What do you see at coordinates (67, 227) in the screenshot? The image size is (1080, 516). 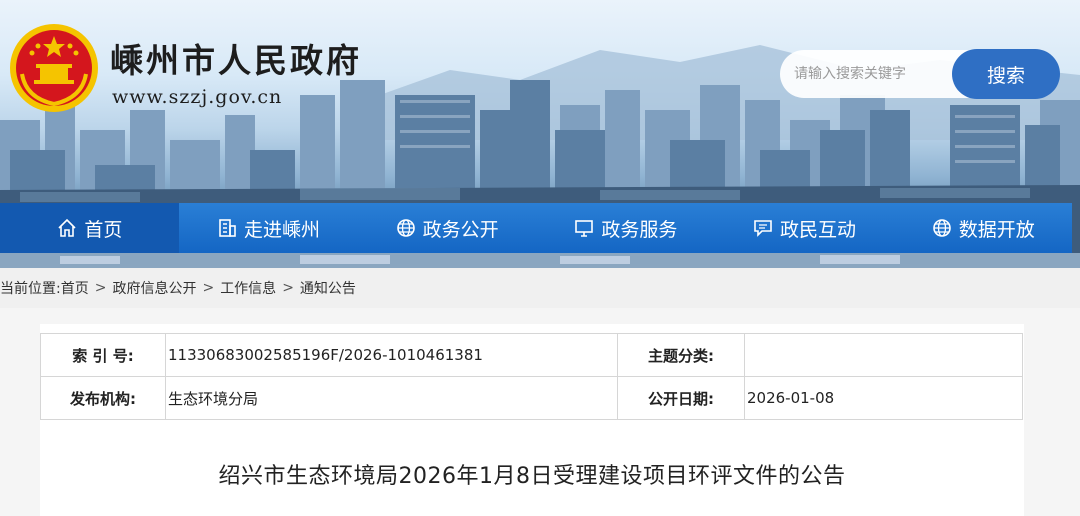 I see `home-icon` at bounding box center [67, 227].